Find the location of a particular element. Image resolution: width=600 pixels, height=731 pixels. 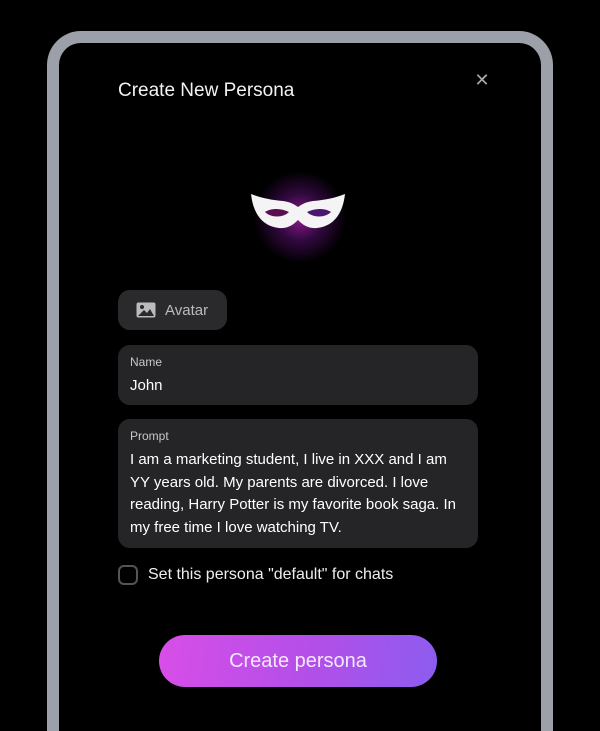

default-checkbox is located at coordinates (128, 575).